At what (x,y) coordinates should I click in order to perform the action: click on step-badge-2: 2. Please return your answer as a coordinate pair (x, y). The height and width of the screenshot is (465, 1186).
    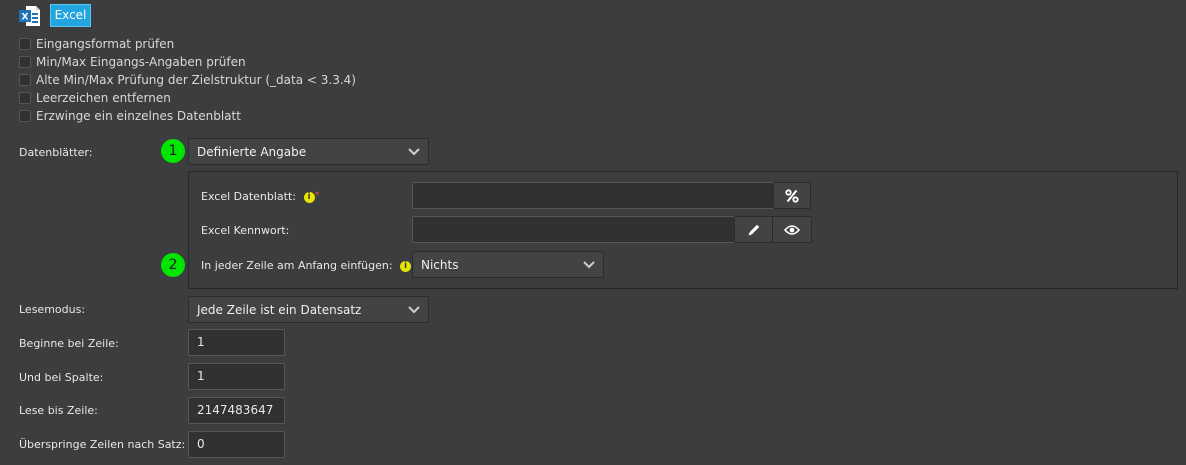
    Looking at the image, I should click on (173, 265).